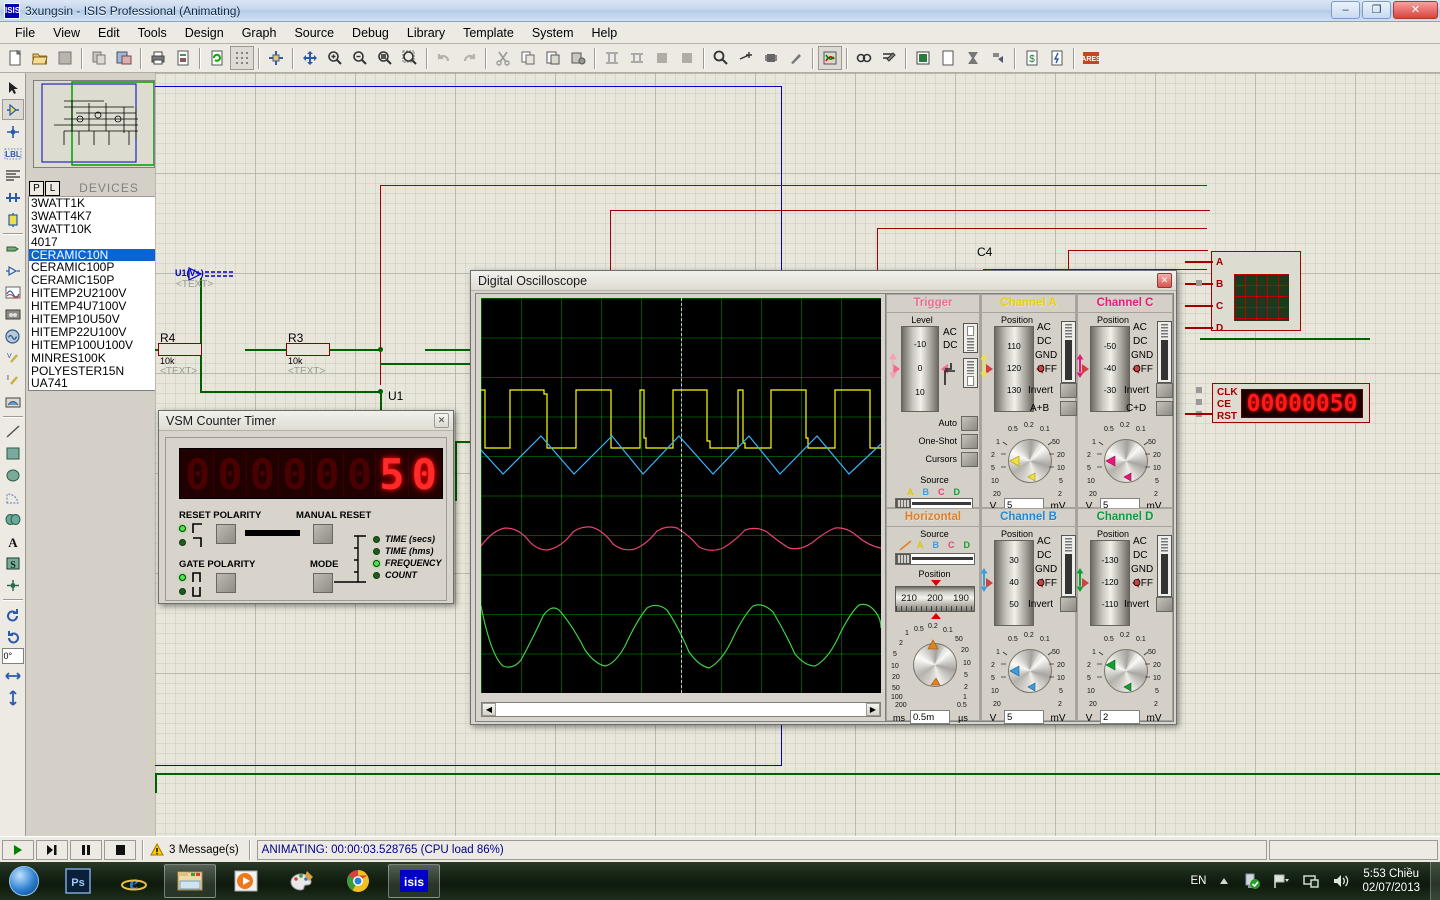  Describe the element at coordinates (1143, 369) in the screenshot. I see `channel-c-coupling-off: OFF` at that location.